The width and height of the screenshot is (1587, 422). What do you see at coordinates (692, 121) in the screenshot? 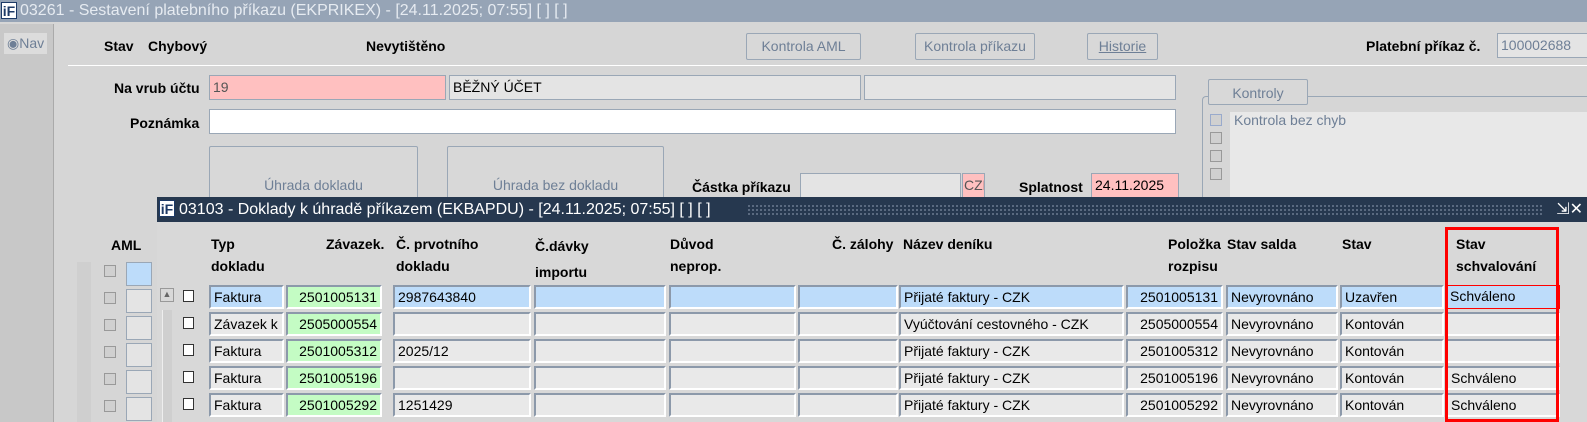
I see `poznamka-field` at bounding box center [692, 121].